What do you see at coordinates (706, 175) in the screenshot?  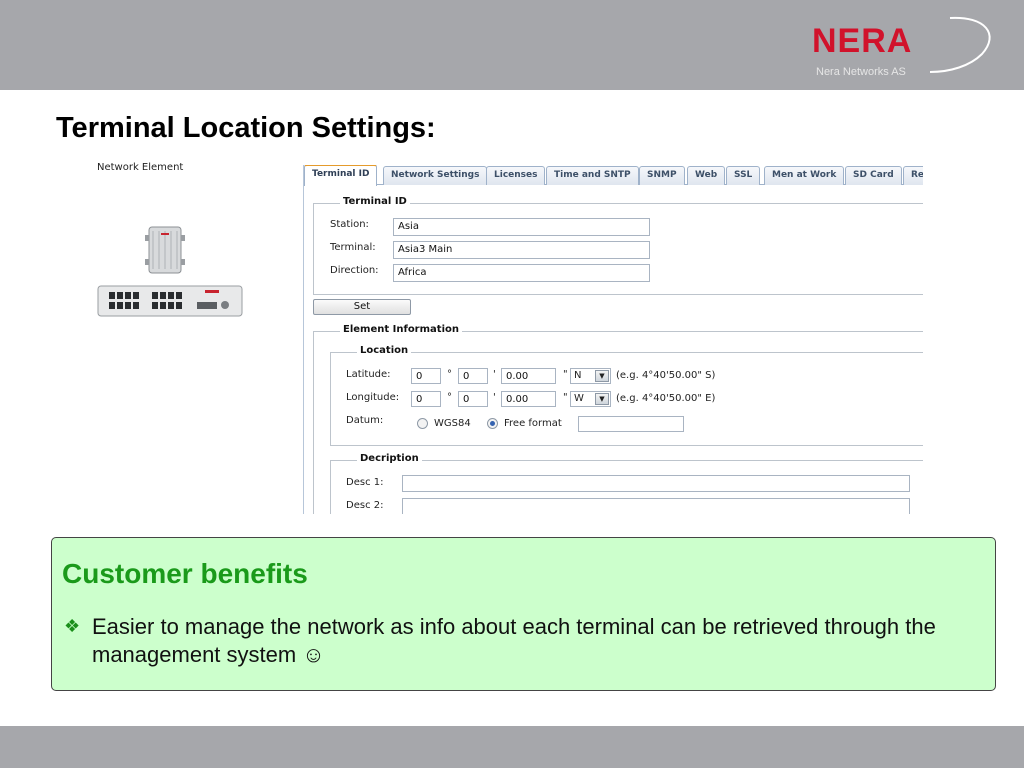 I see `tab-web: Web` at bounding box center [706, 175].